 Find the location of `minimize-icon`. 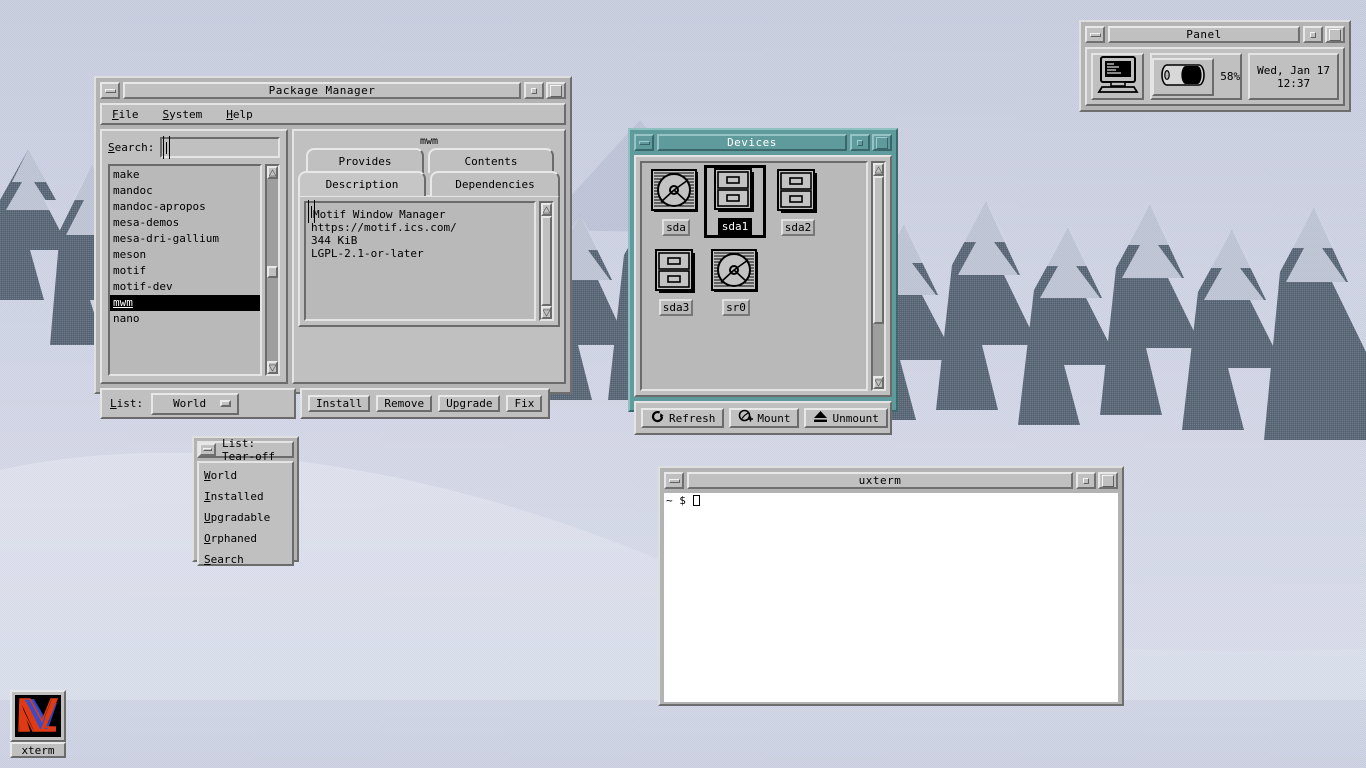

minimize-icon is located at coordinates (207, 449).